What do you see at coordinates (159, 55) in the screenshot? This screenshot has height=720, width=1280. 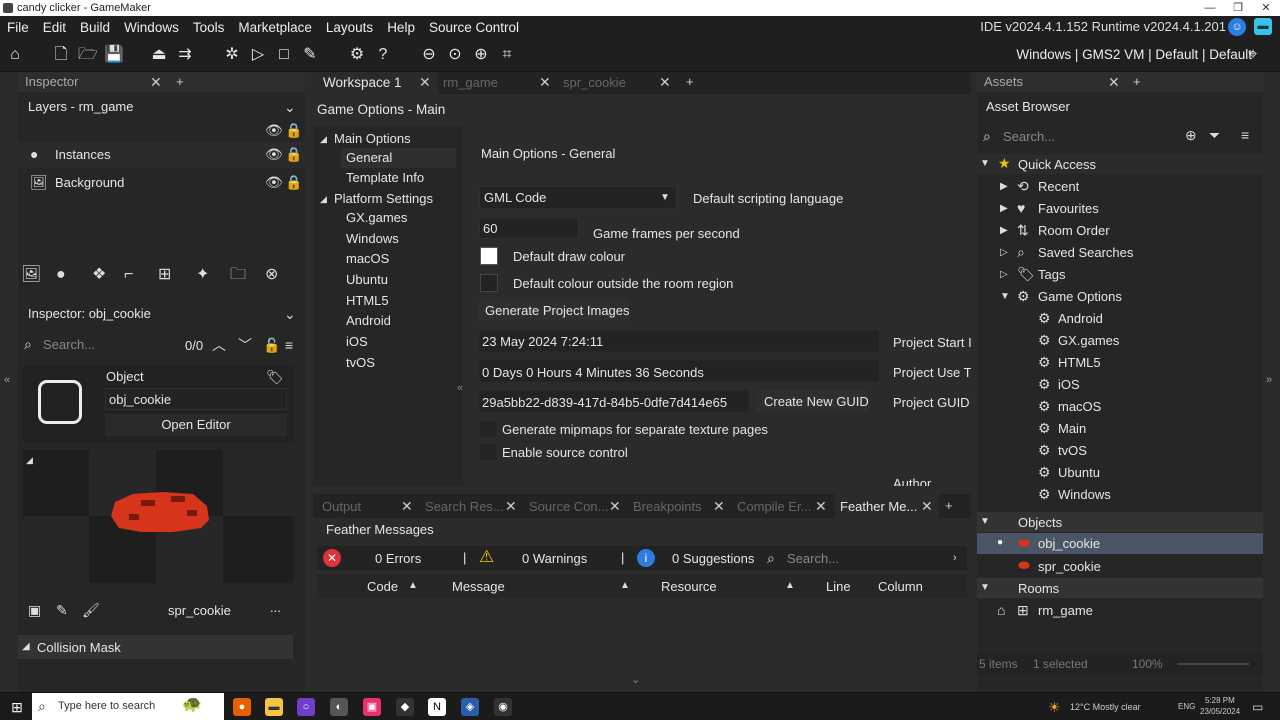 I see `export-icon: ⏏` at bounding box center [159, 55].